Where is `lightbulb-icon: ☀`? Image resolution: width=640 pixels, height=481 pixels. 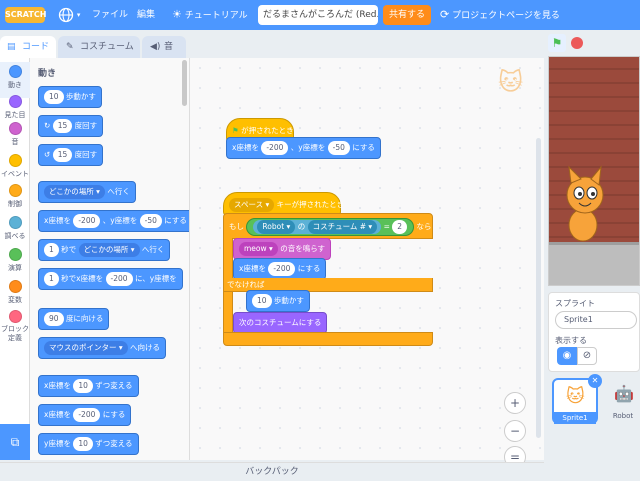
lightbulb-icon: ☀ is located at coordinates (177, 14).